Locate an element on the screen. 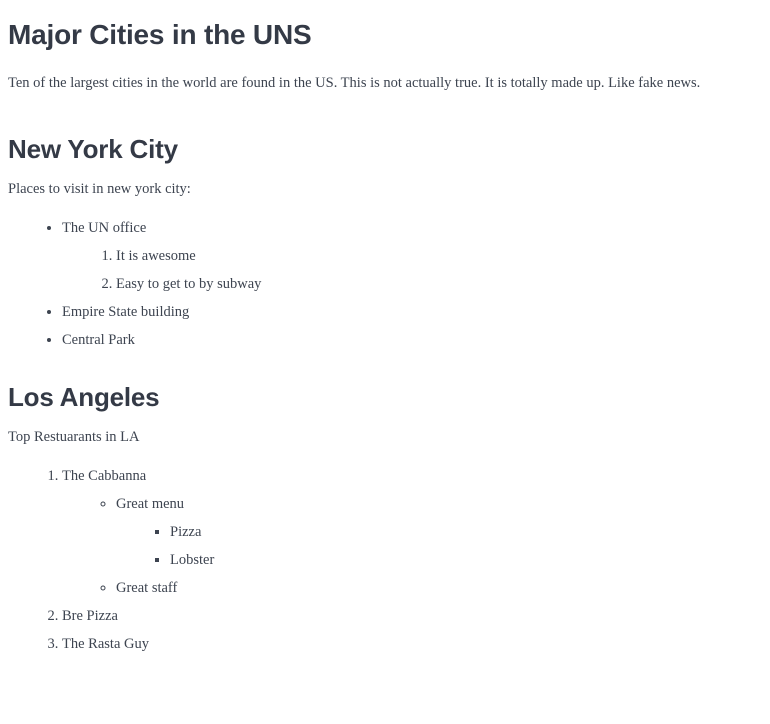  list-item: Great staff is located at coordinates (439, 588).